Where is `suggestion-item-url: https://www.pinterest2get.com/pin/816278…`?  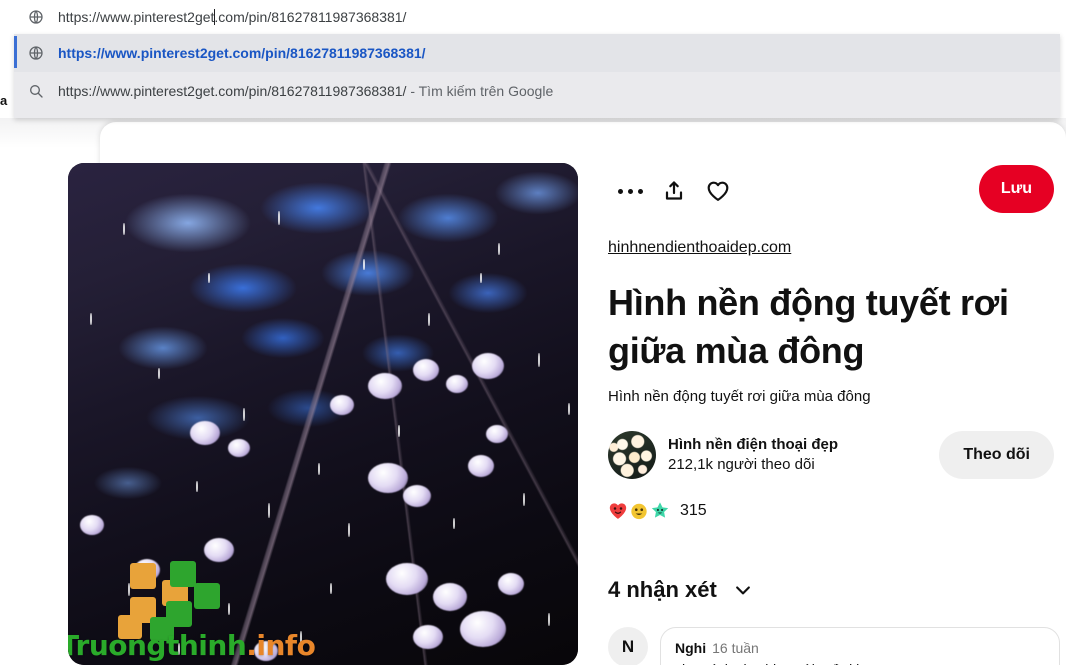 suggestion-item-url: https://www.pinterest2get.com/pin/816278… is located at coordinates (537, 53).